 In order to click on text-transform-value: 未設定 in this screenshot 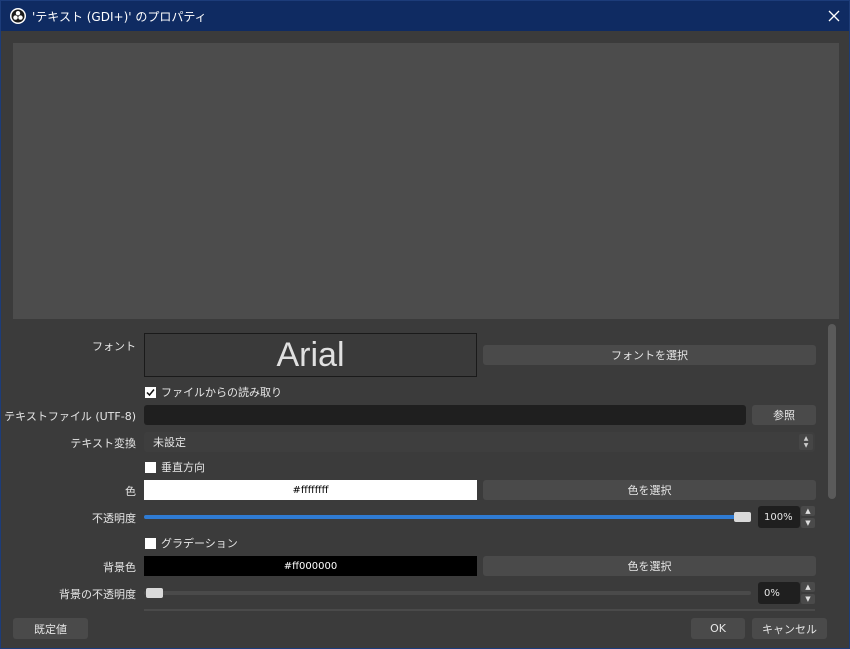, I will do `click(169, 442)`.